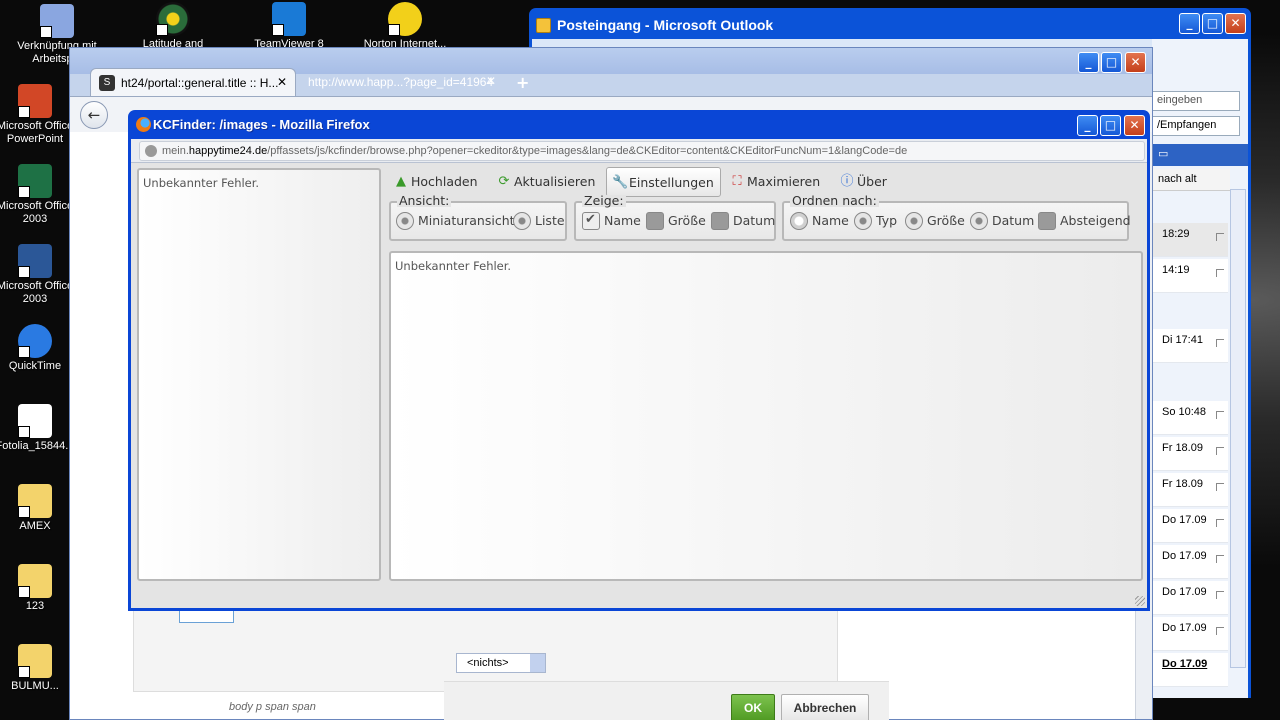  Describe the element at coordinates (259, 374) in the screenshot. I see `folder-tree-panel: Unbekannter Fehler.` at that location.